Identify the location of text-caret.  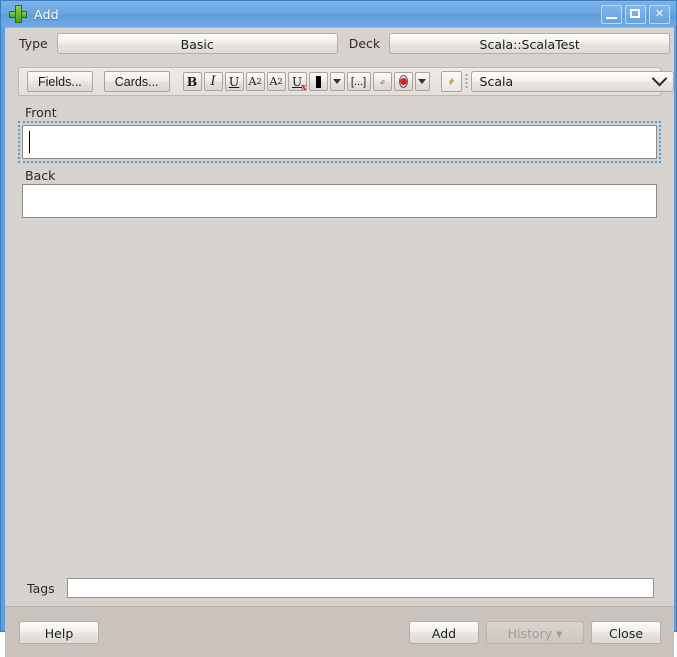
(29, 142).